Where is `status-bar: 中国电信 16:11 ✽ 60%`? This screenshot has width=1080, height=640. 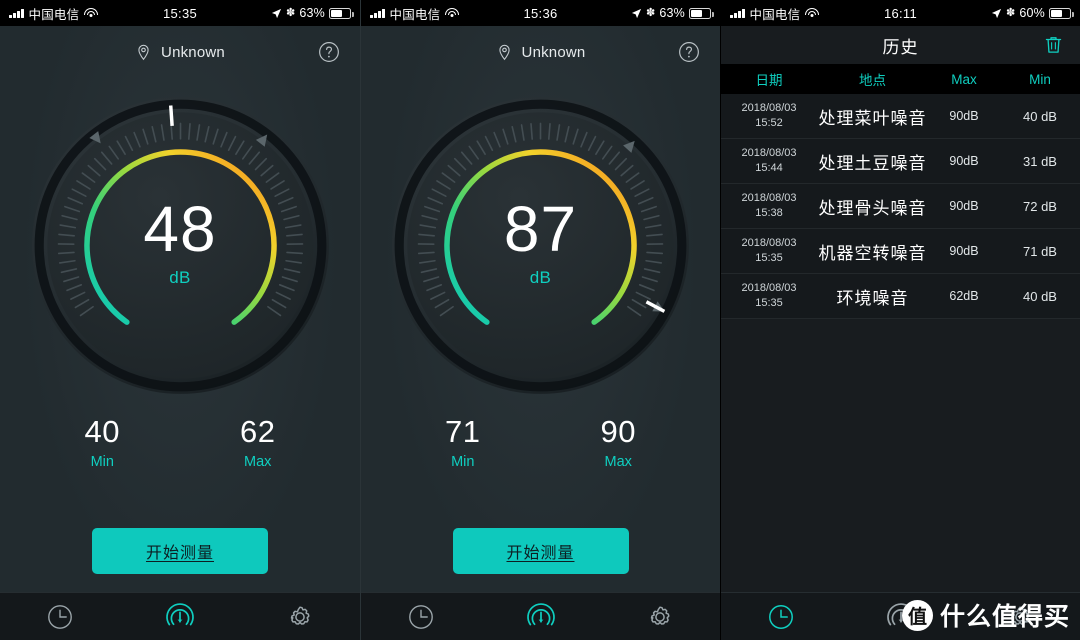
status-bar: 中国电信 16:11 ✽ 60% is located at coordinates (900, 13).